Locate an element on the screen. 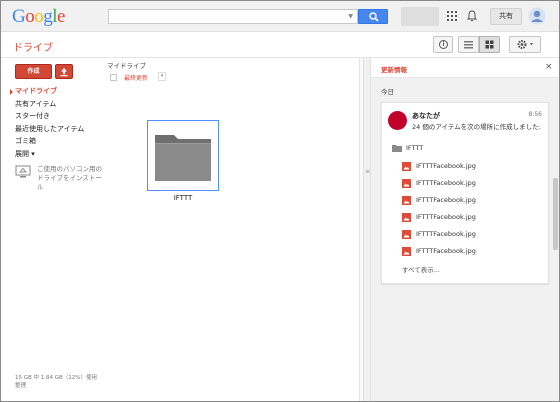 The width and height of the screenshot is (560, 402). day-heading: 今日 is located at coordinates (387, 92).